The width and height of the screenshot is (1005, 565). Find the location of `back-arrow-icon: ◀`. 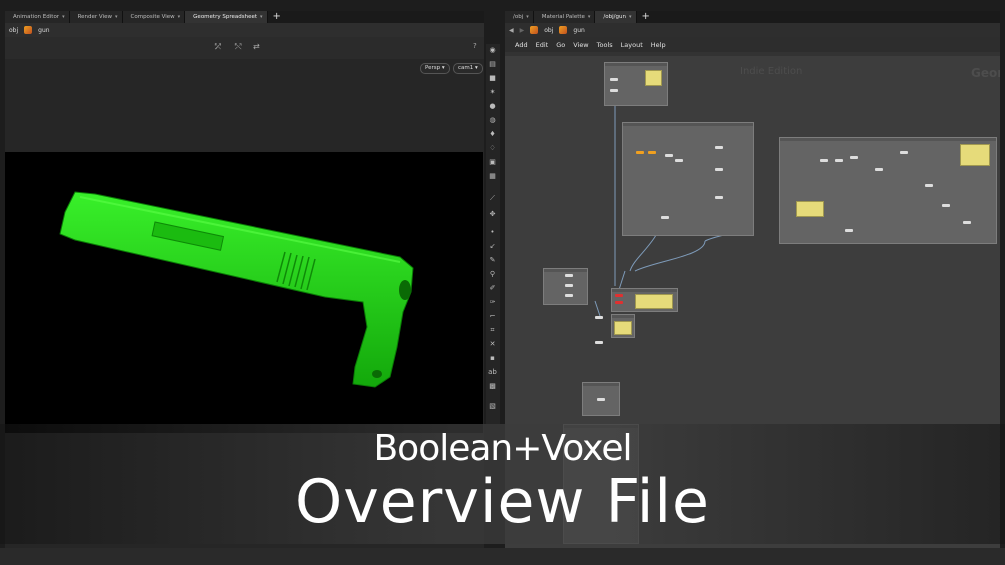

back-arrow-icon: ◀ is located at coordinates (511, 30).